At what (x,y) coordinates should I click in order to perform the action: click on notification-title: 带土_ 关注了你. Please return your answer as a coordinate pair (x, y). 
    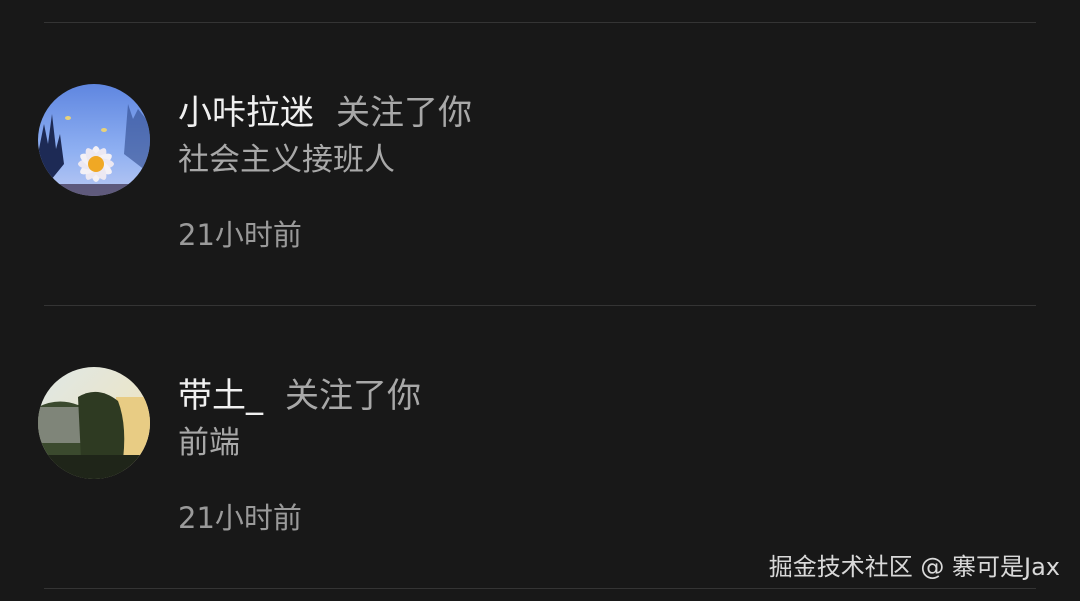
    Looking at the image, I should click on (299, 396).